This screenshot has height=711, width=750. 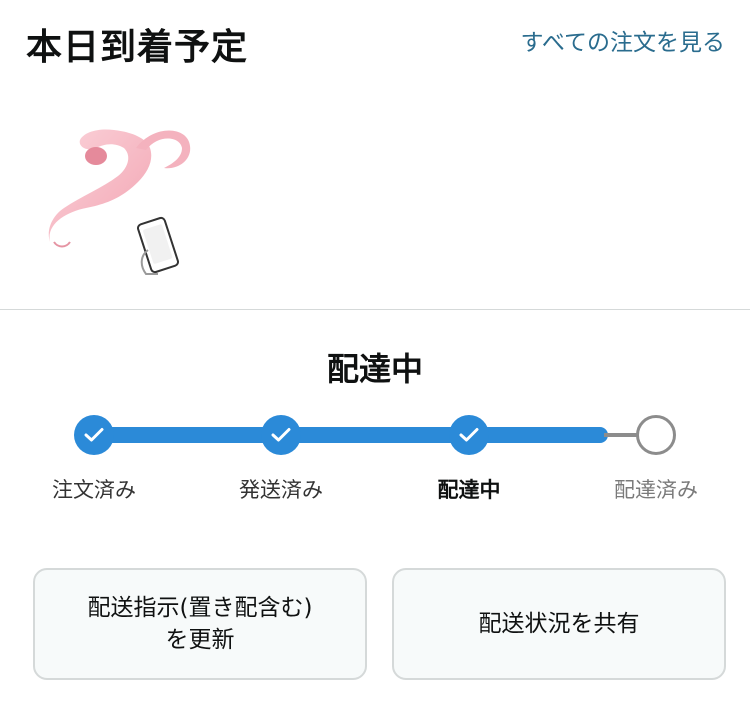 What do you see at coordinates (469, 435) in the screenshot?
I see `step-out-for-delivery-check-icon` at bounding box center [469, 435].